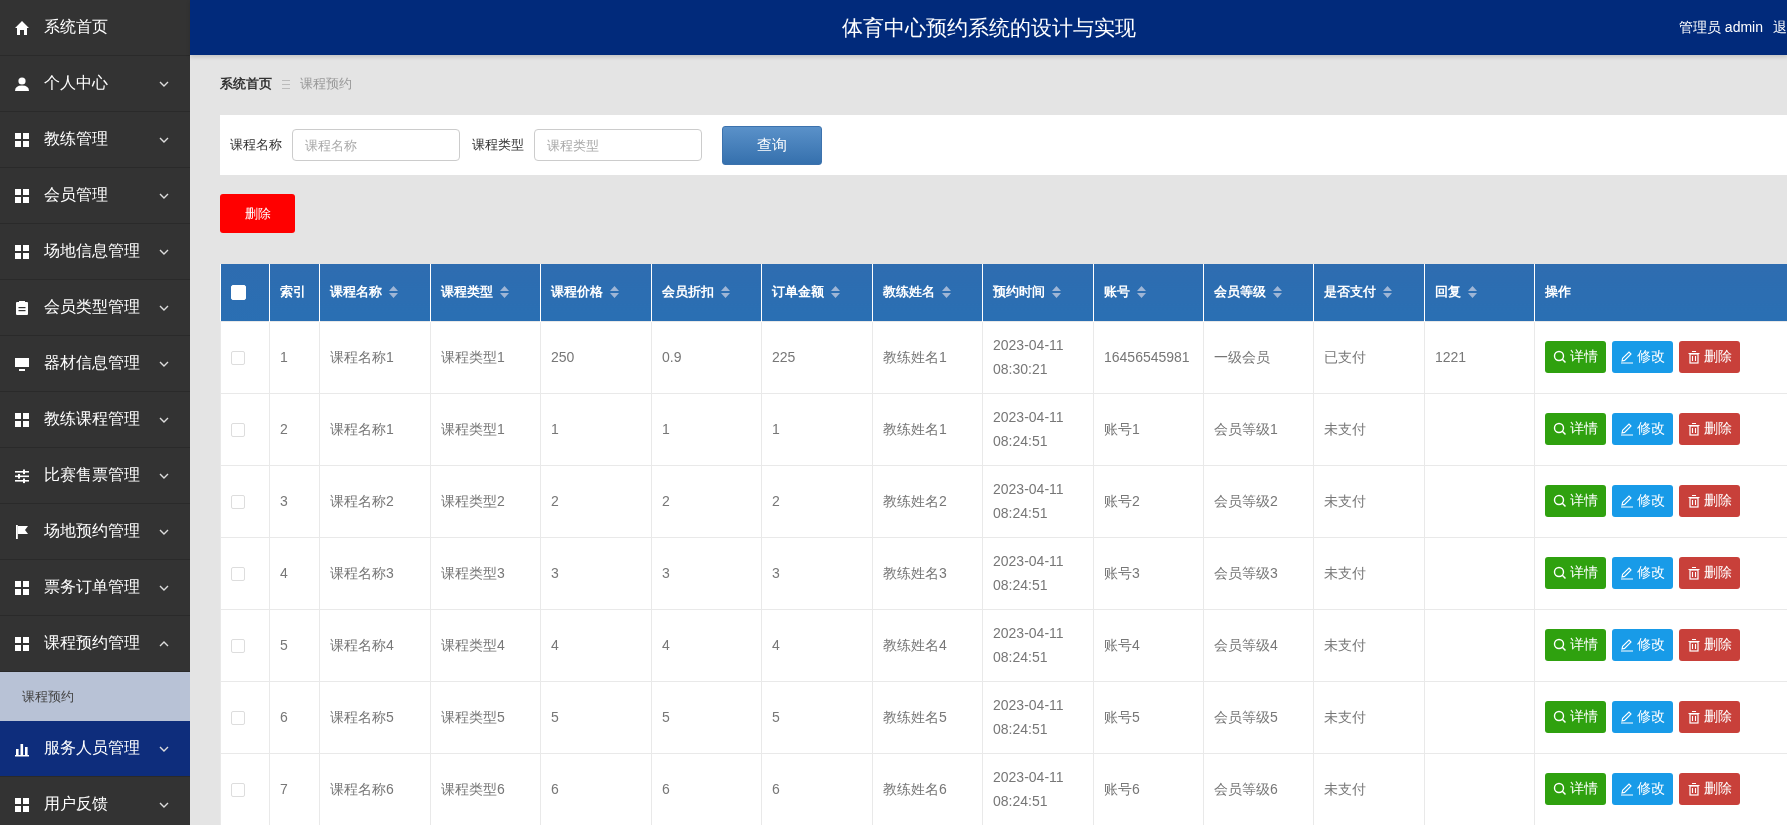  What do you see at coordinates (95, 696) in the screenshot?
I see `submenu-item: 课程预约` at bounding box center [95, 696].